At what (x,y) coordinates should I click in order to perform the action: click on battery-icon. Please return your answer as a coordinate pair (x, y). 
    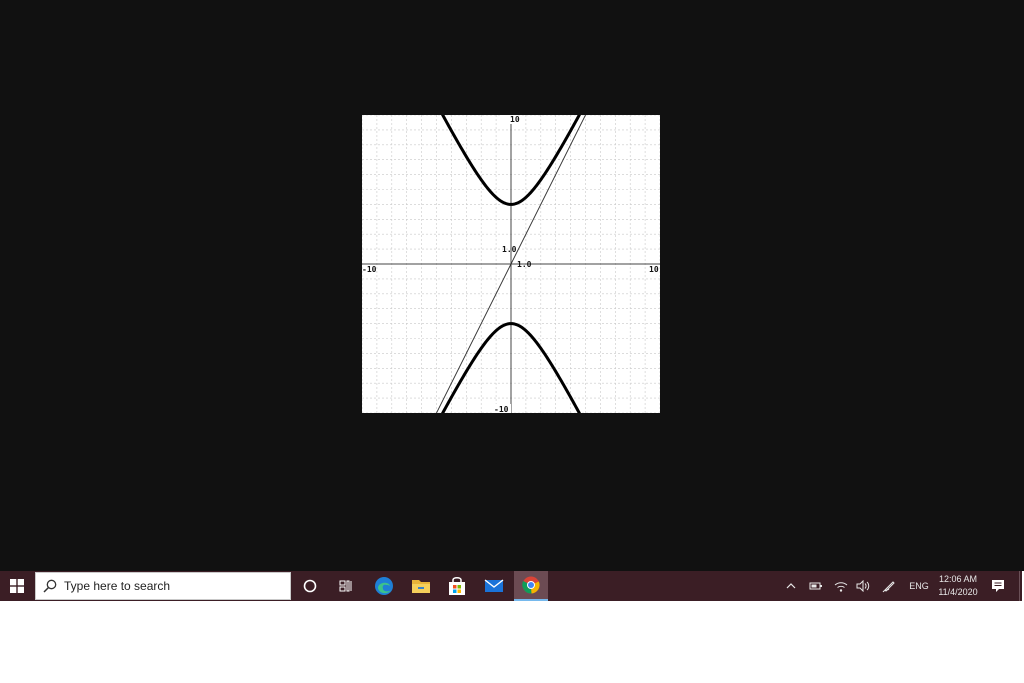
    Looking at the image, I should click on (815, 586).